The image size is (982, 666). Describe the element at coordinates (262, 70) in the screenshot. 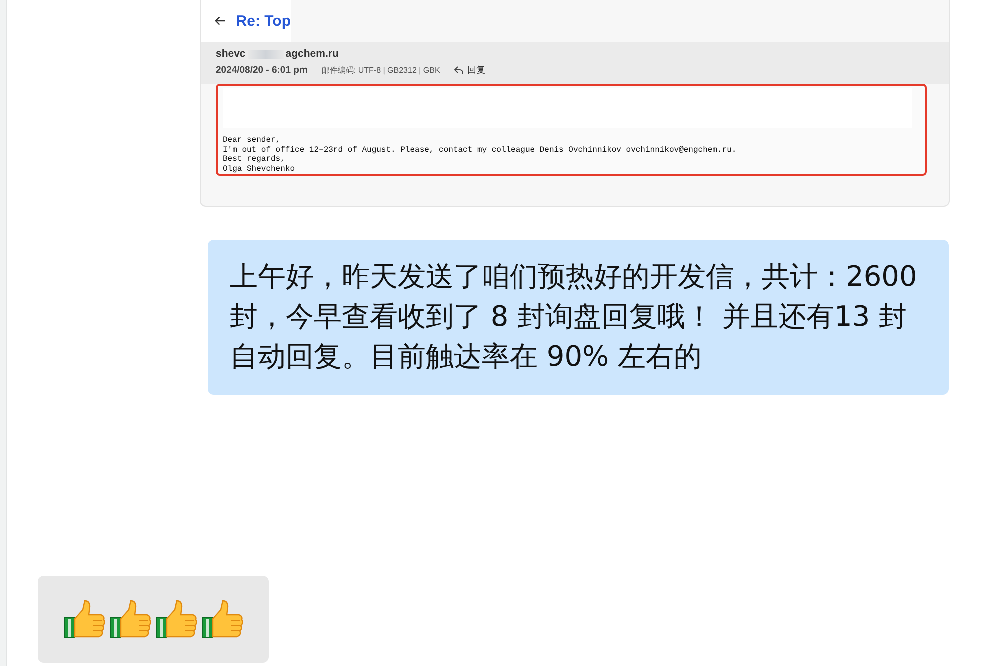

I see `email-date: 2024/08/20 - 6:01 pm` at that location.